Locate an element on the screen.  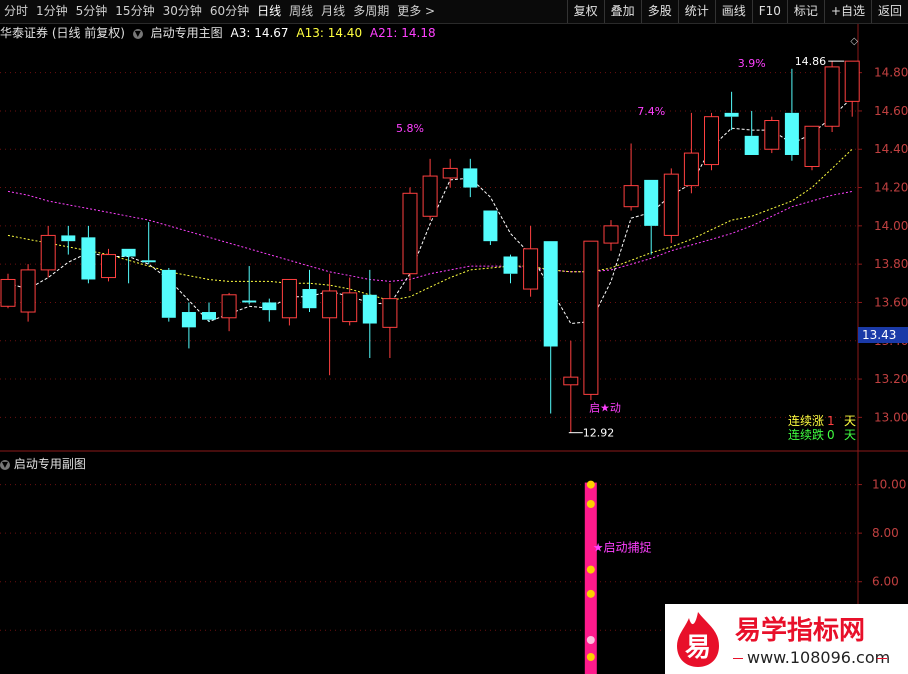
sub-signal-label: ★启动捕捉 is located at coordinates (622, 547).